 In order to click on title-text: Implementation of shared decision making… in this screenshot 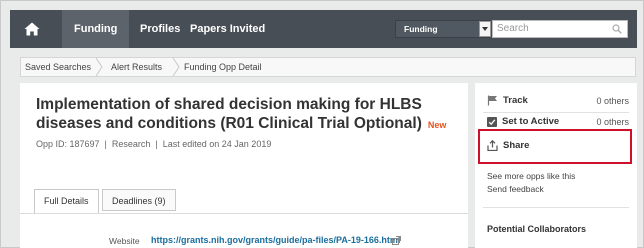, I will do `click(229, 114)`.